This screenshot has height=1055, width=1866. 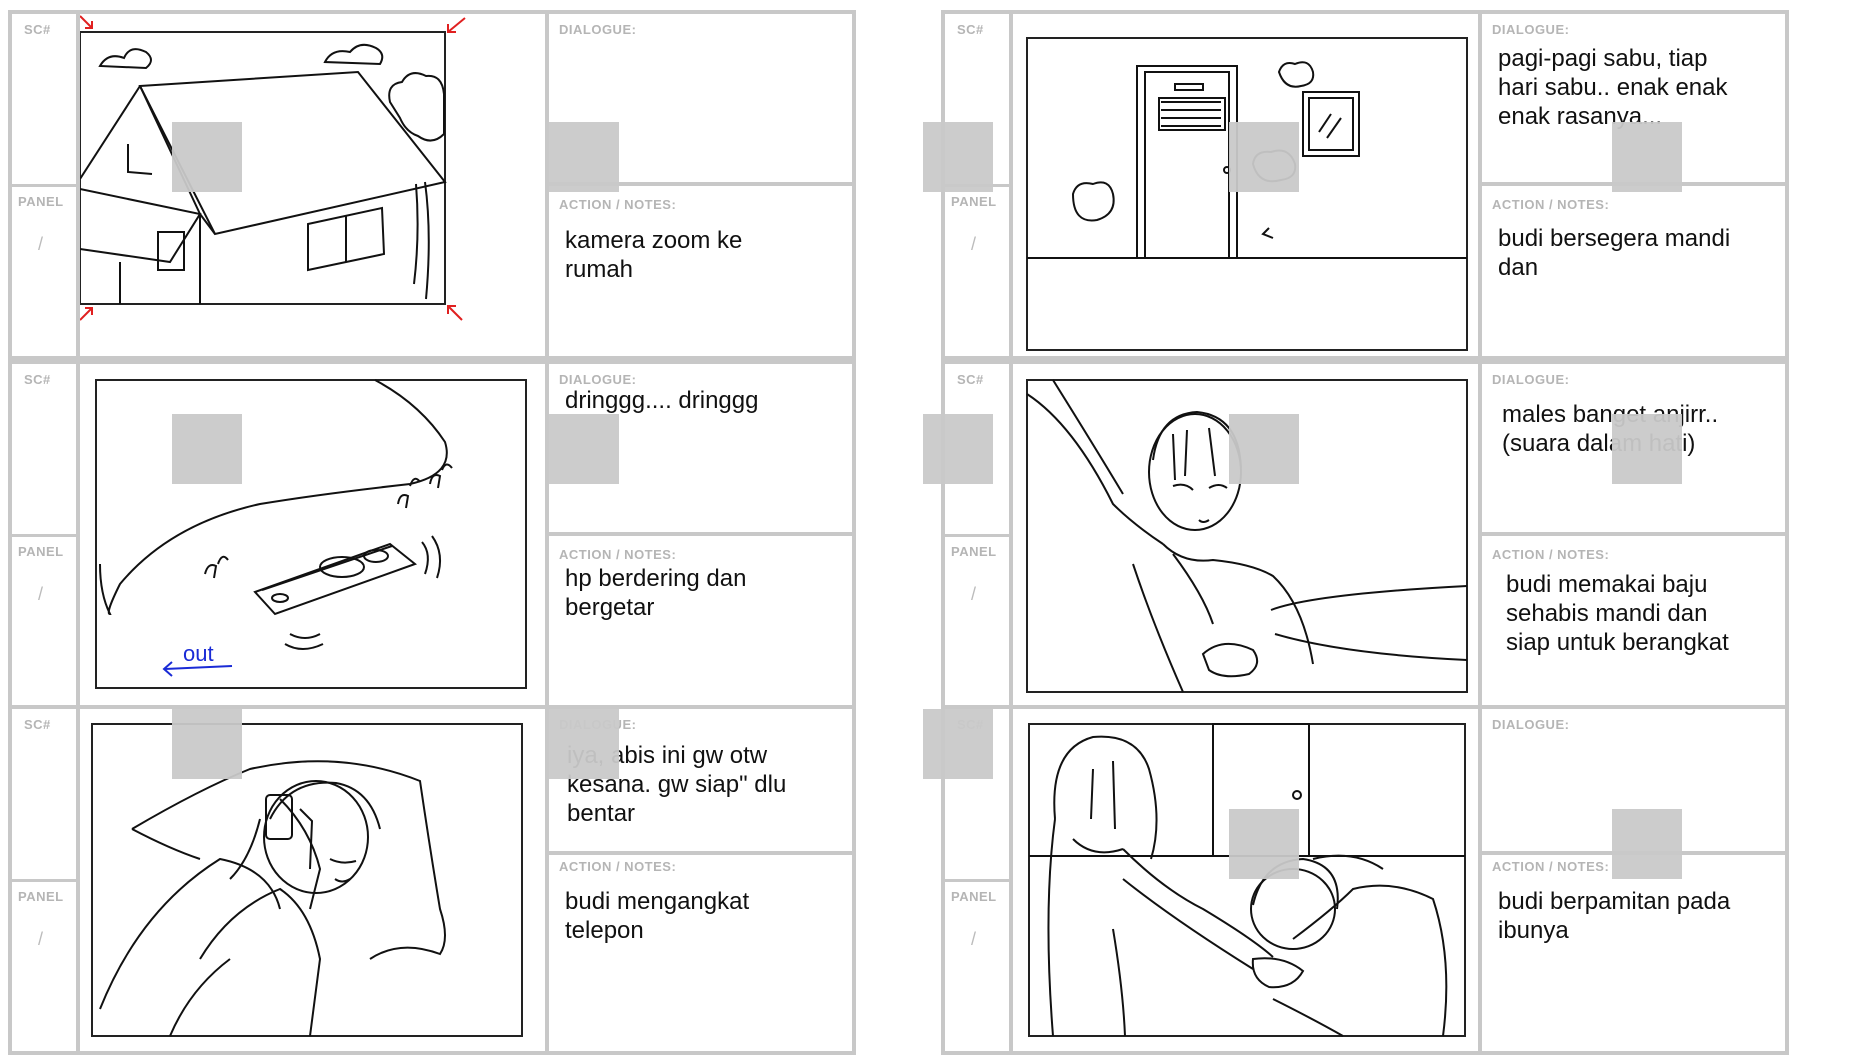 I want to click on sketch-frame-phone: out, so click(x=312, y=535).